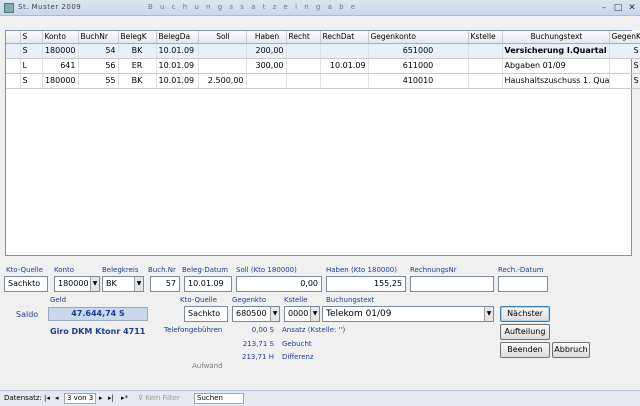 The width and height of the screenshot is (640, 406). Describe the element at coordinates (159, 398) in the screenshot. I see `filter-status: ⊽ Kein Filter` at that location.